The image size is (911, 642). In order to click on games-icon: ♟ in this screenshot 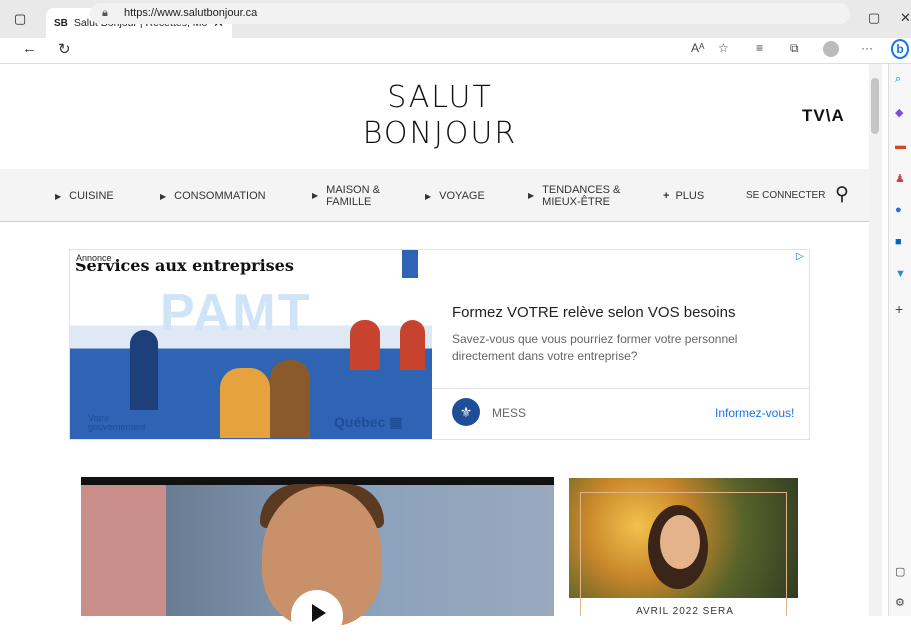, I will do `click(900, 178)`.